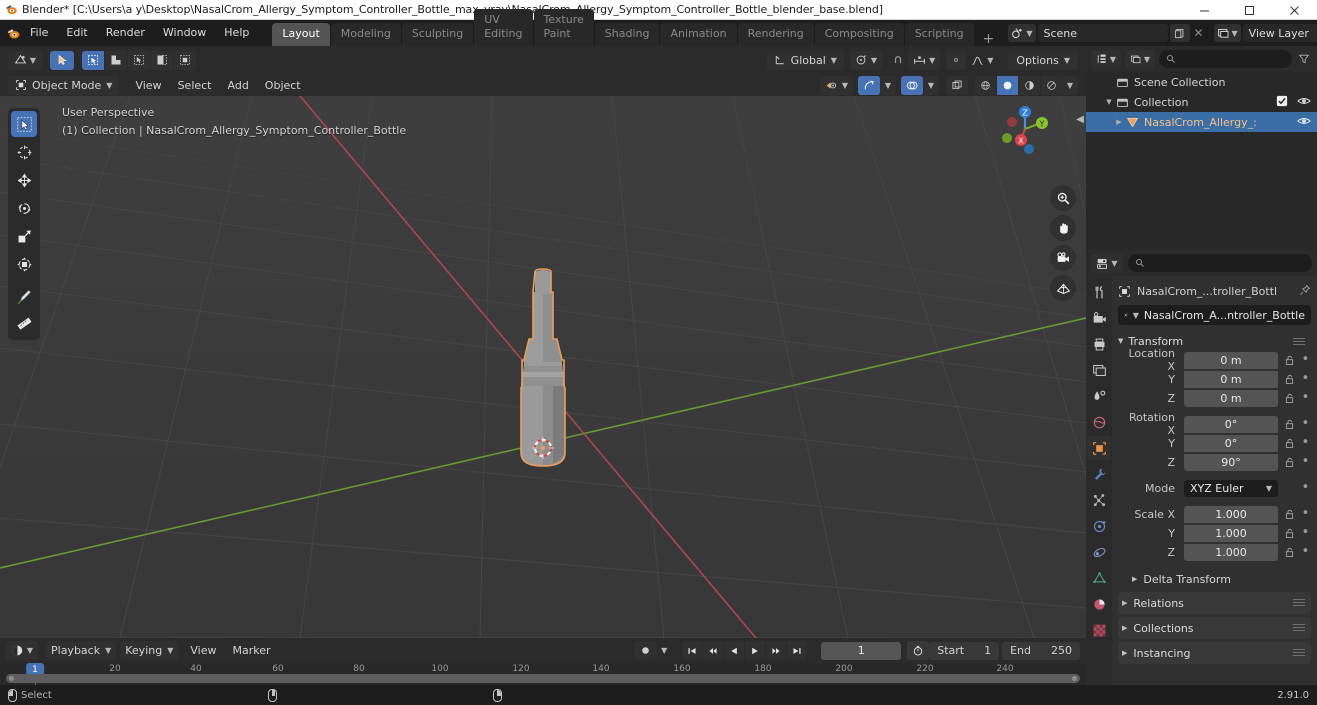 The height and width of the screenshot is (705, 1317). I want to click on proportional-falloff-dropdown: ▼, so click(982, 60).